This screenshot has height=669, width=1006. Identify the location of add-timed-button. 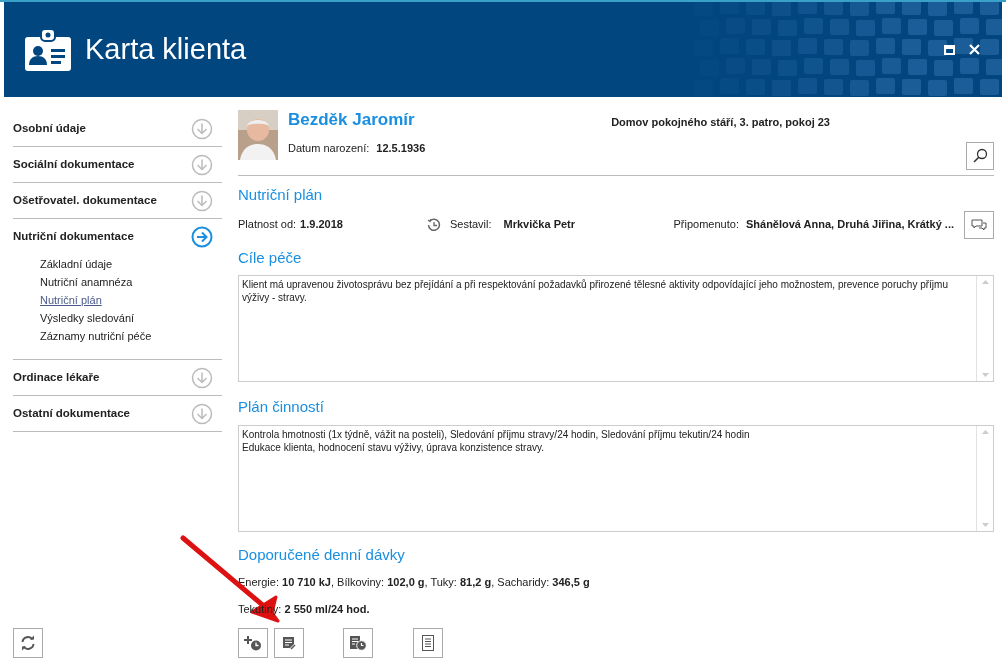
(253, 643).